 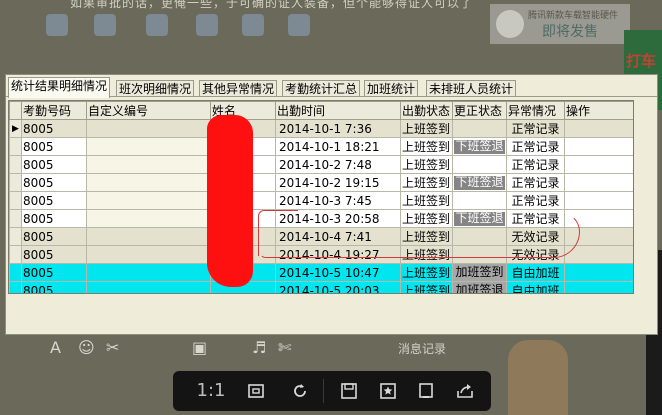 What do you see at coordinates (15, 110) in the screenshot?
I see `header-indicator` at bounding box center [15, 110].